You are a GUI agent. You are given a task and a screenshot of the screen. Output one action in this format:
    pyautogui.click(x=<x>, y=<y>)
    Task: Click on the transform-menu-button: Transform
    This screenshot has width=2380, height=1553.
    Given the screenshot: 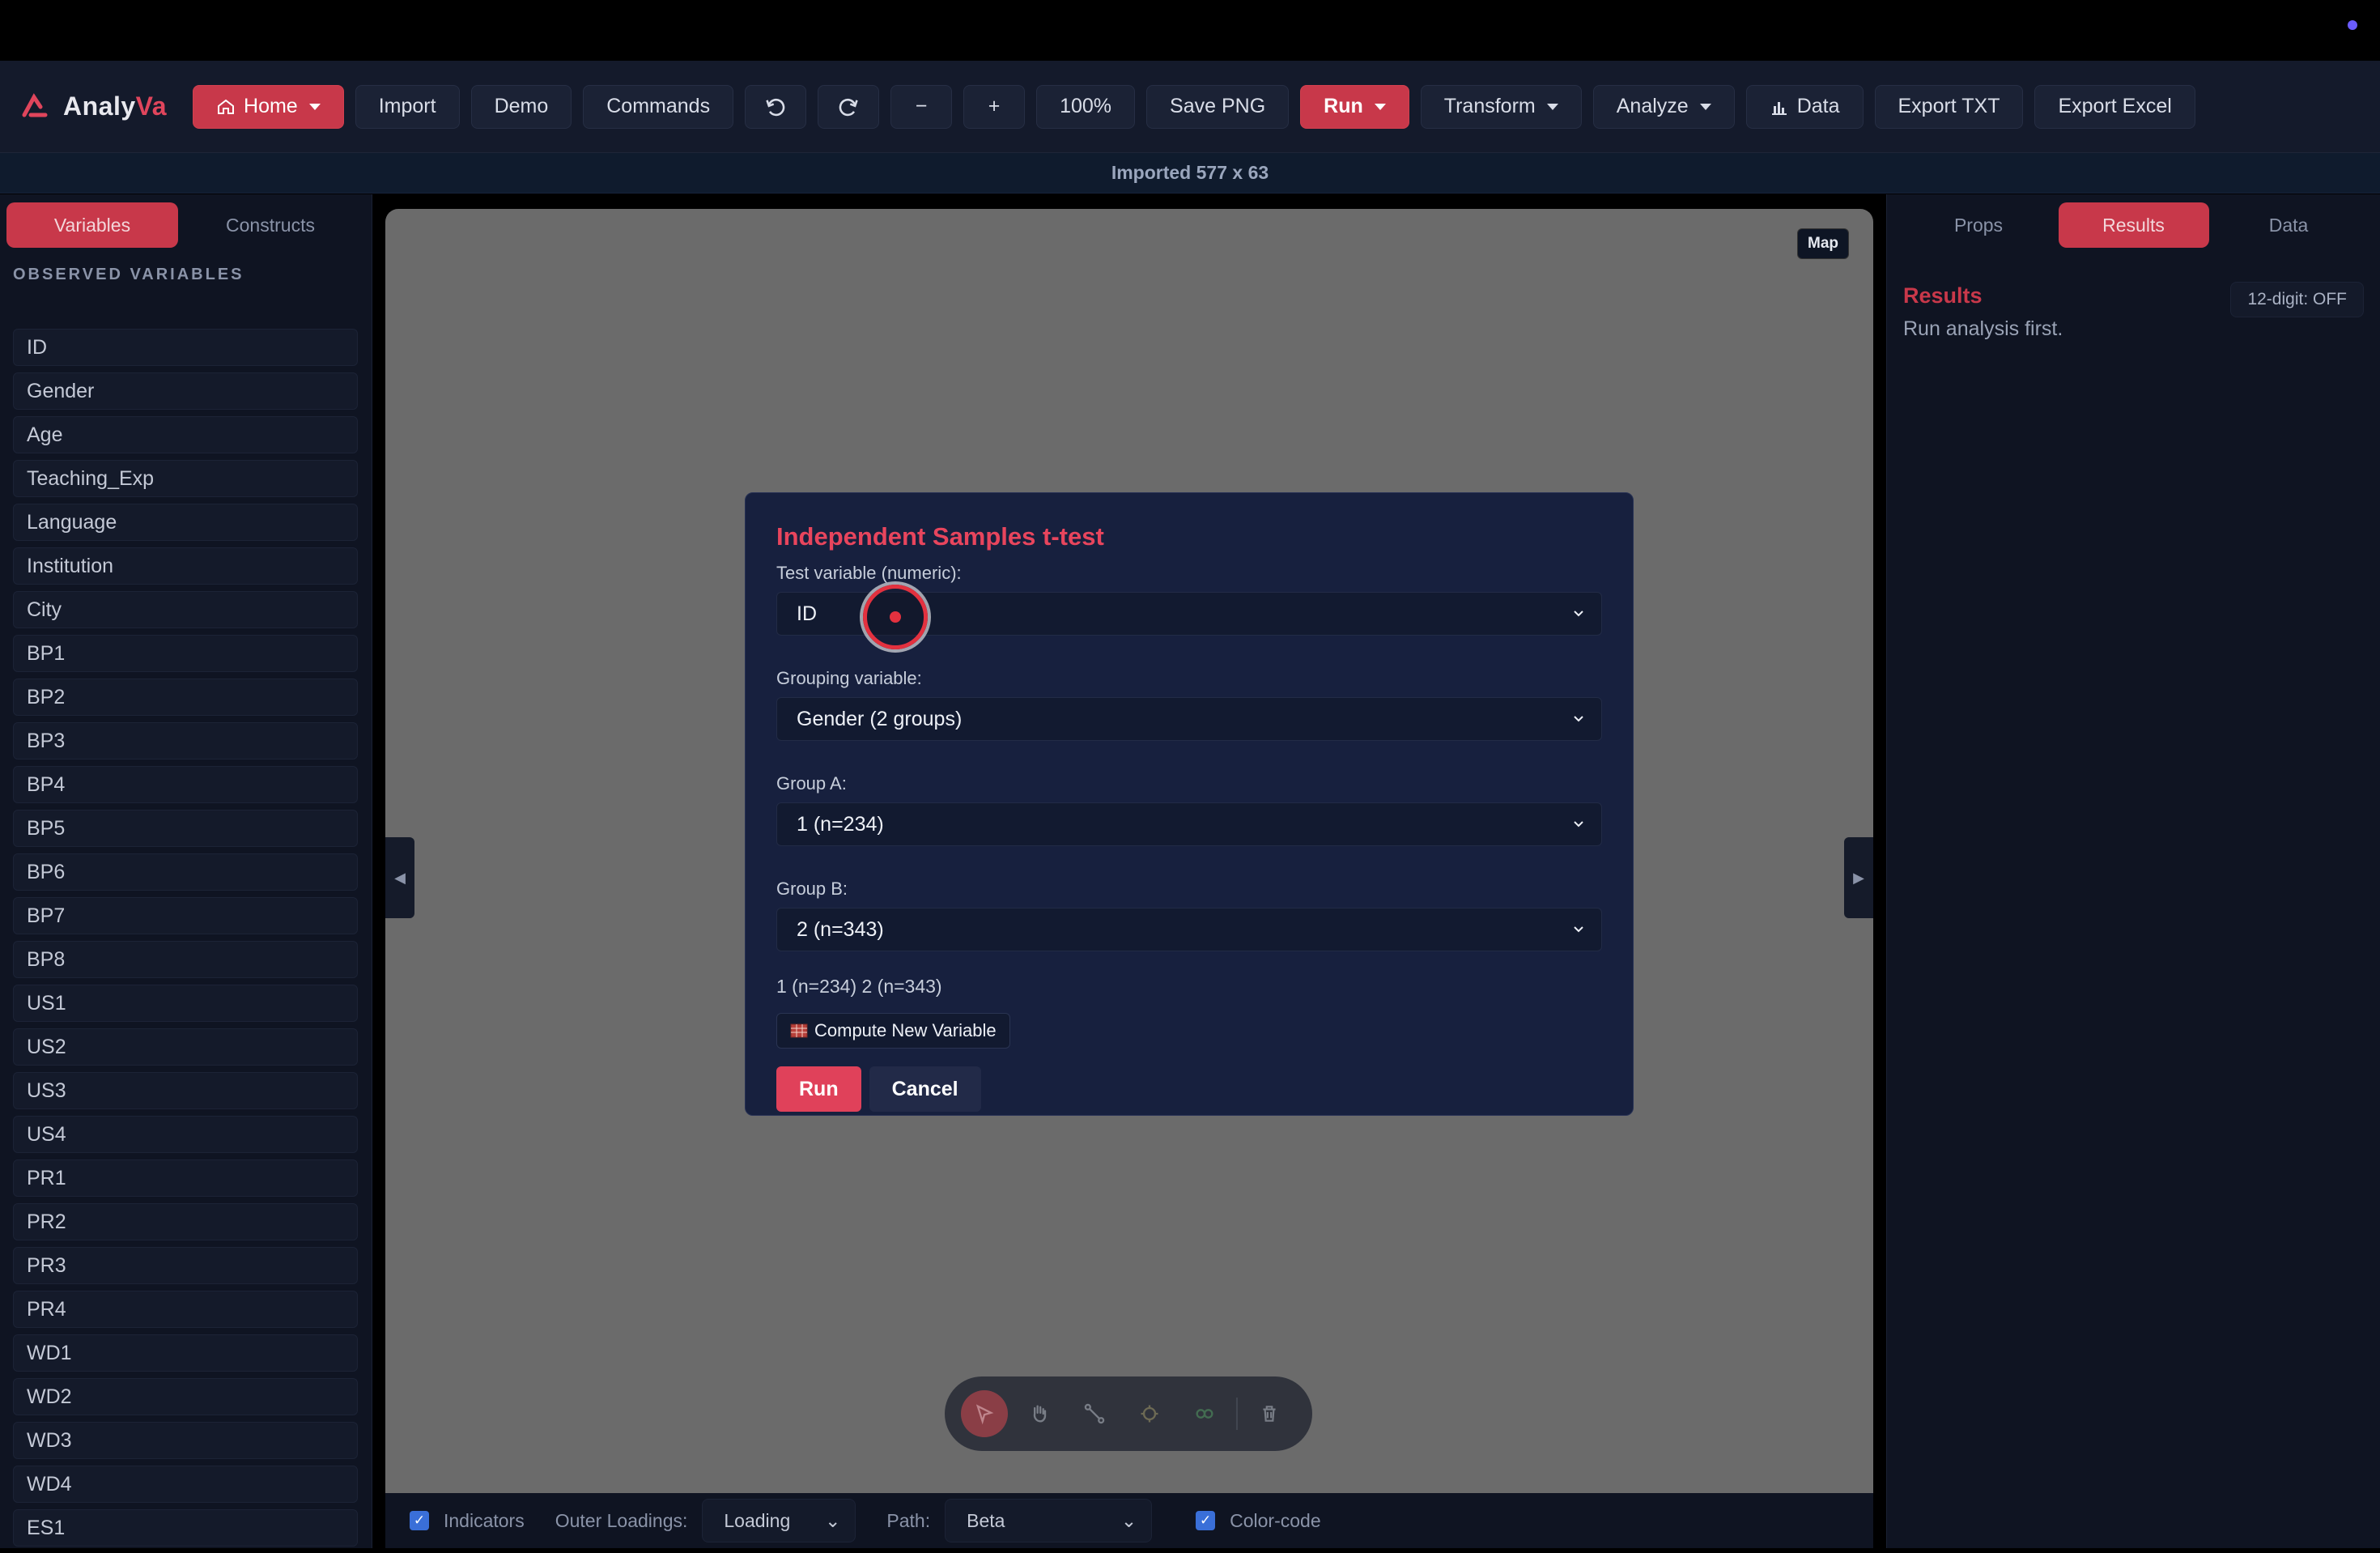 What is the action you would take?
    pyautogui.click(x=1501, y=106)
    